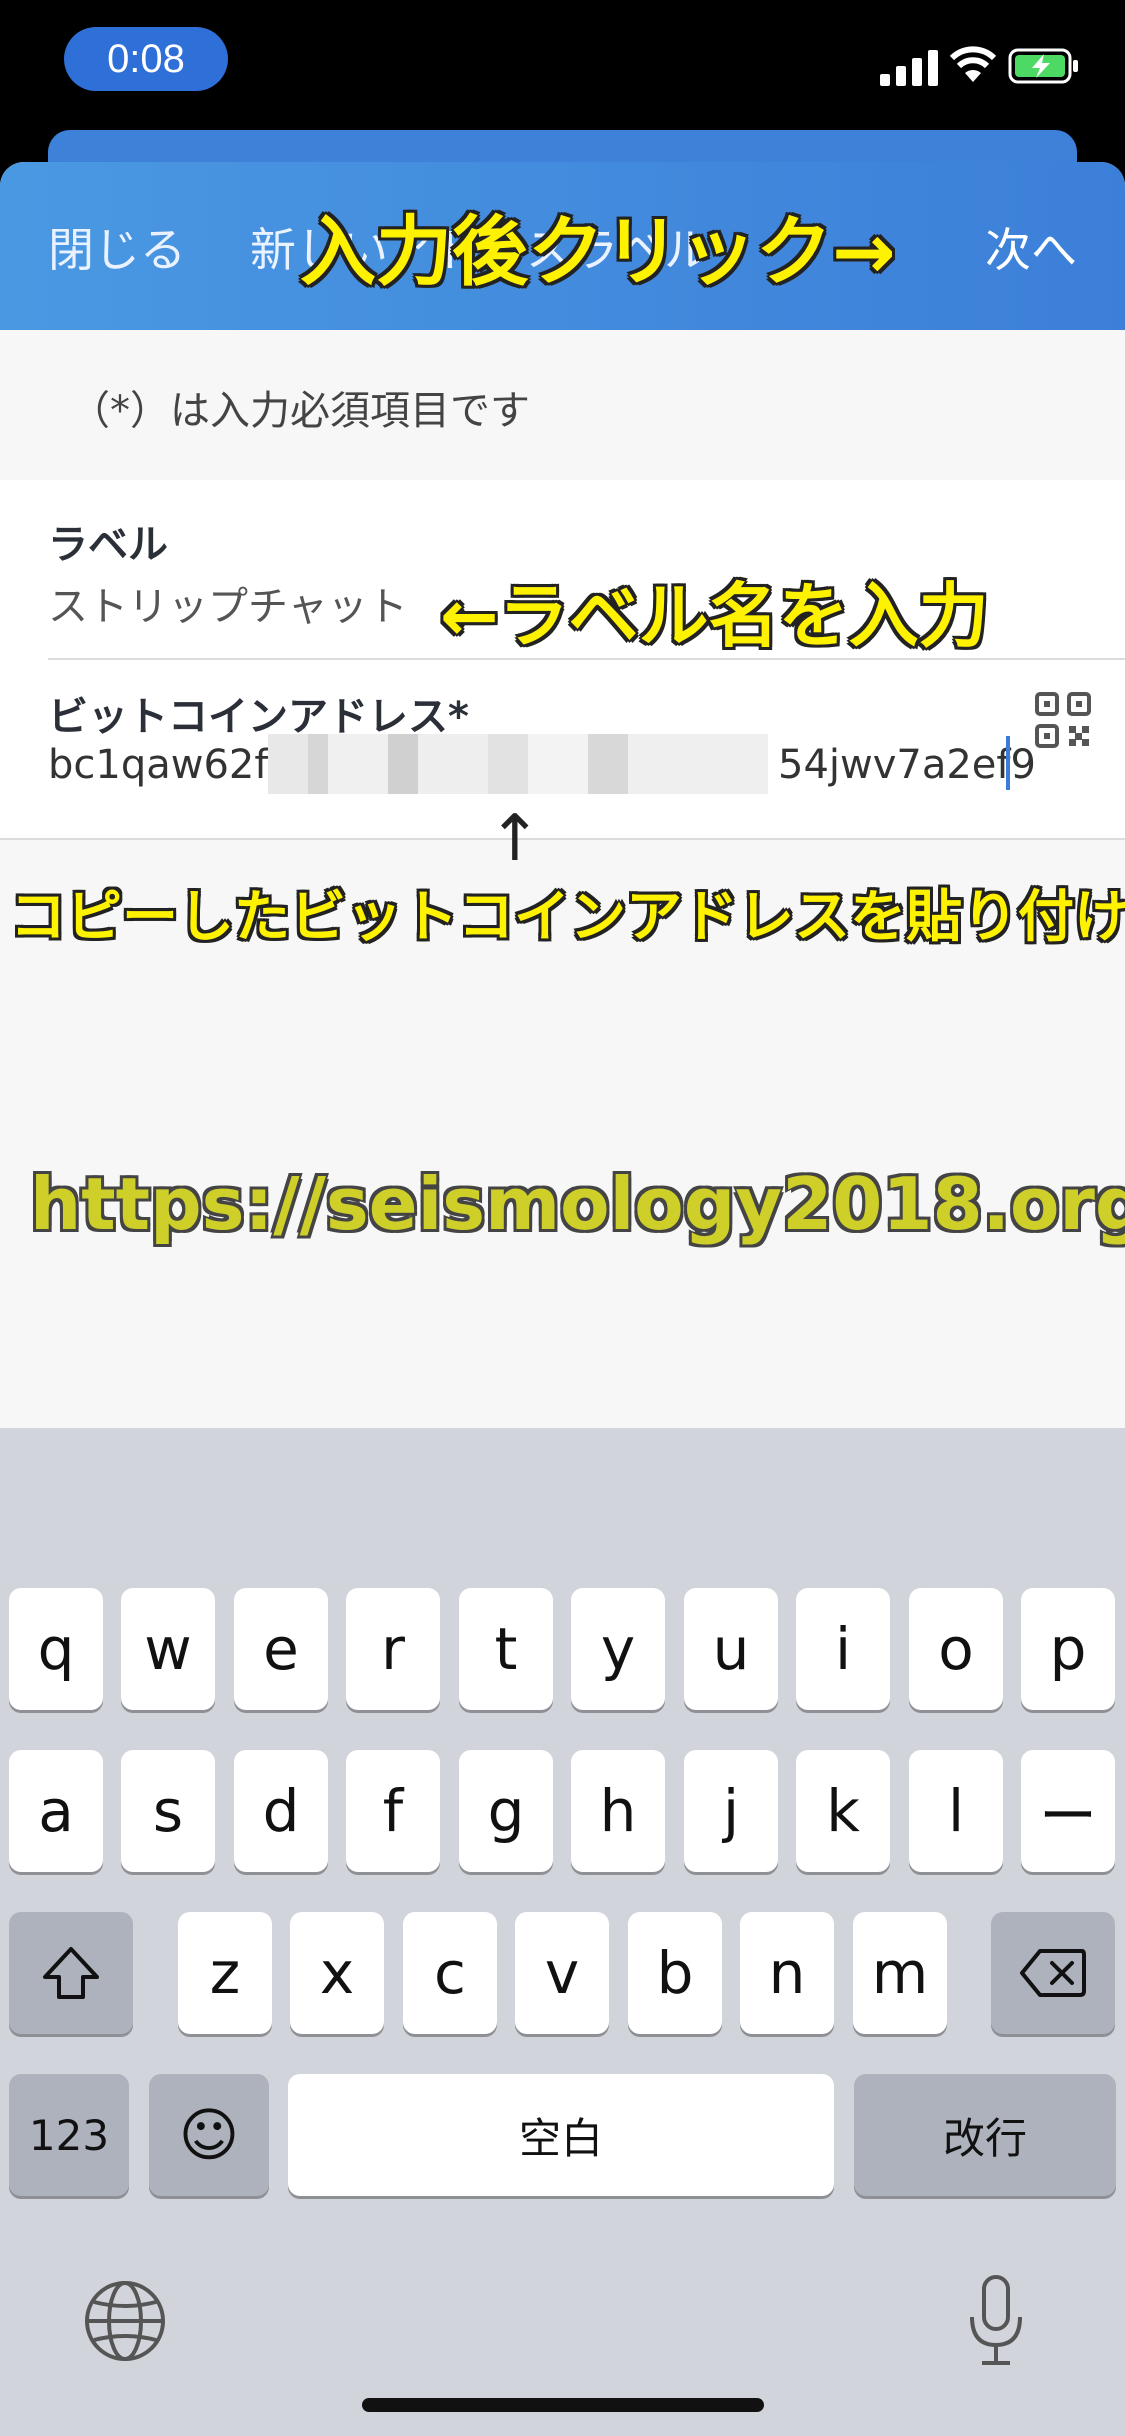 The height and width of the screenshot is (2436, 1125). I want to click on key-c: c, so click(450, 1973).